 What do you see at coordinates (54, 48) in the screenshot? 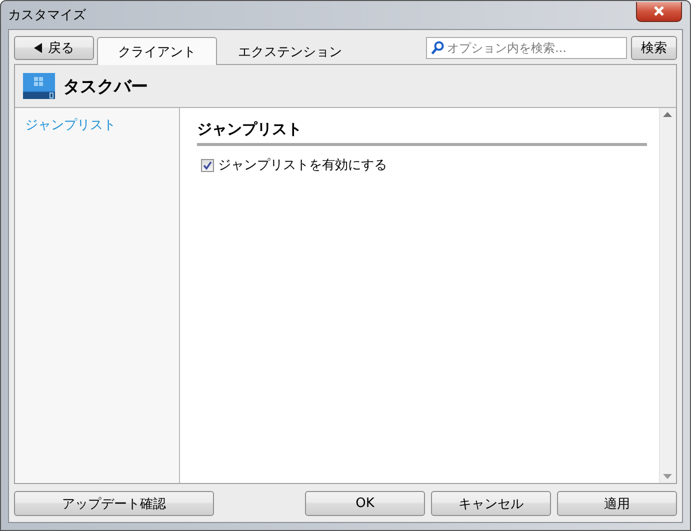
I see `back-button: 戻る` at bounding box center [54, 48].